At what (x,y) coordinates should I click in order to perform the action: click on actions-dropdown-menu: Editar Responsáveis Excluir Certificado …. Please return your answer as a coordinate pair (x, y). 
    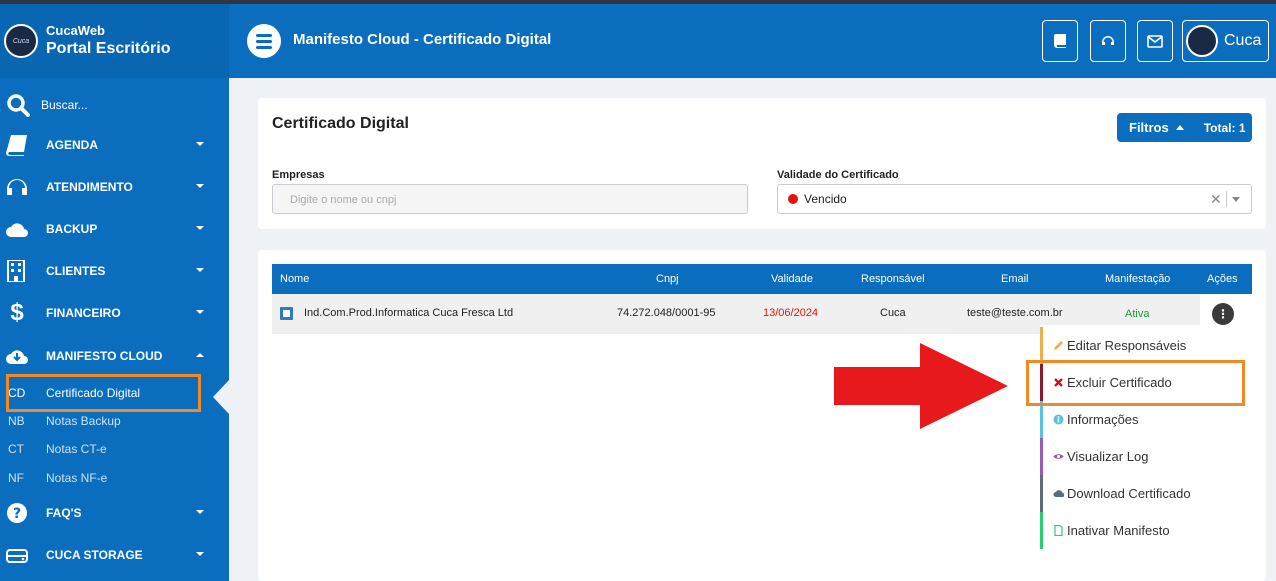
    Looking at the image, I should click on (1139, 437).